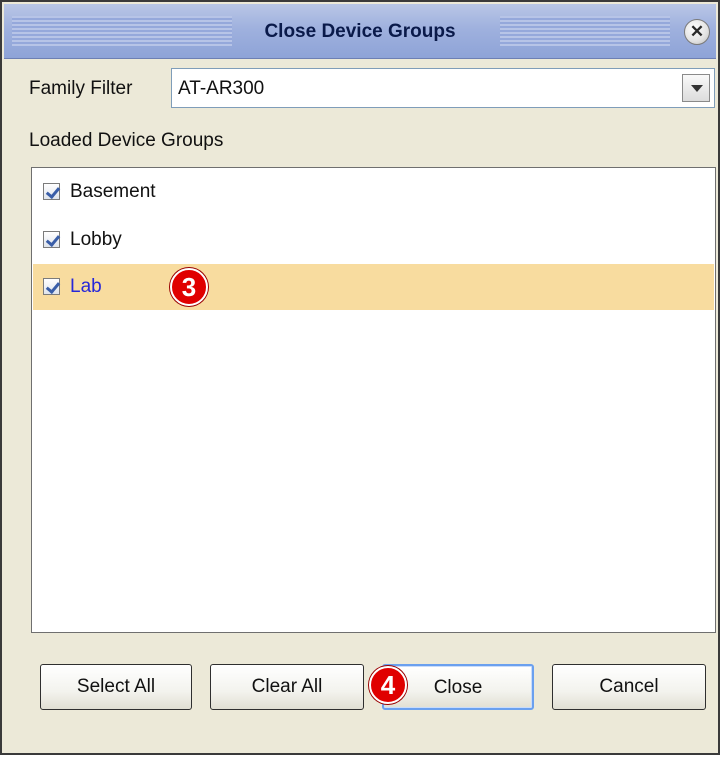  Describe the element at coordinates (81, 88) in the screenshot. I see `family-filter-label: Family Filter` at that location.